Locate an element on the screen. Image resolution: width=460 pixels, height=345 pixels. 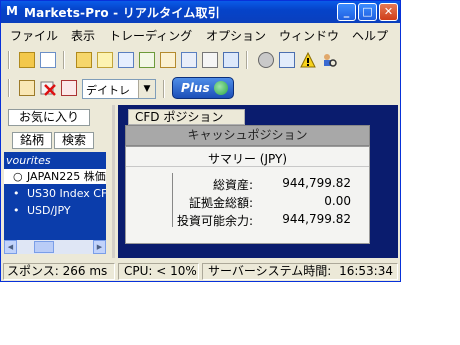
menu-trading: トレーディング is located at coordinates (150, 35).